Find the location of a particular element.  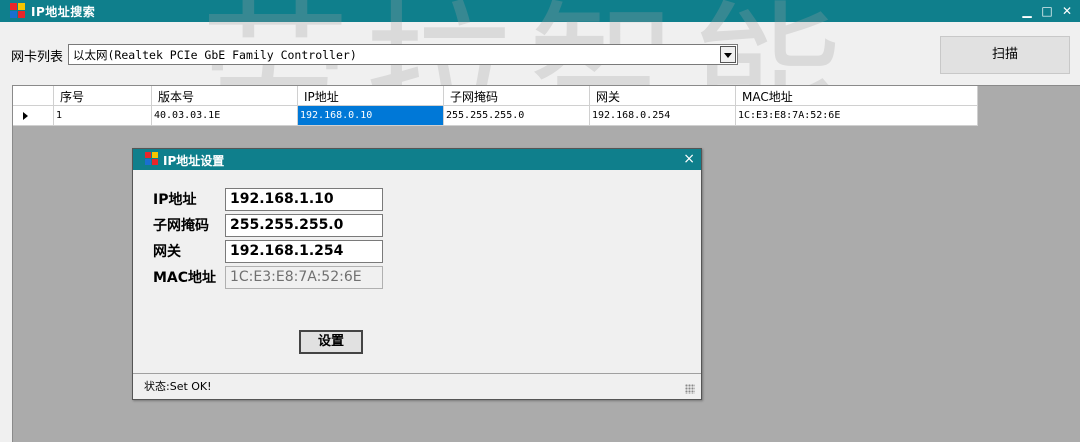

row-pointer-icon is located at coordinates (25, 116).